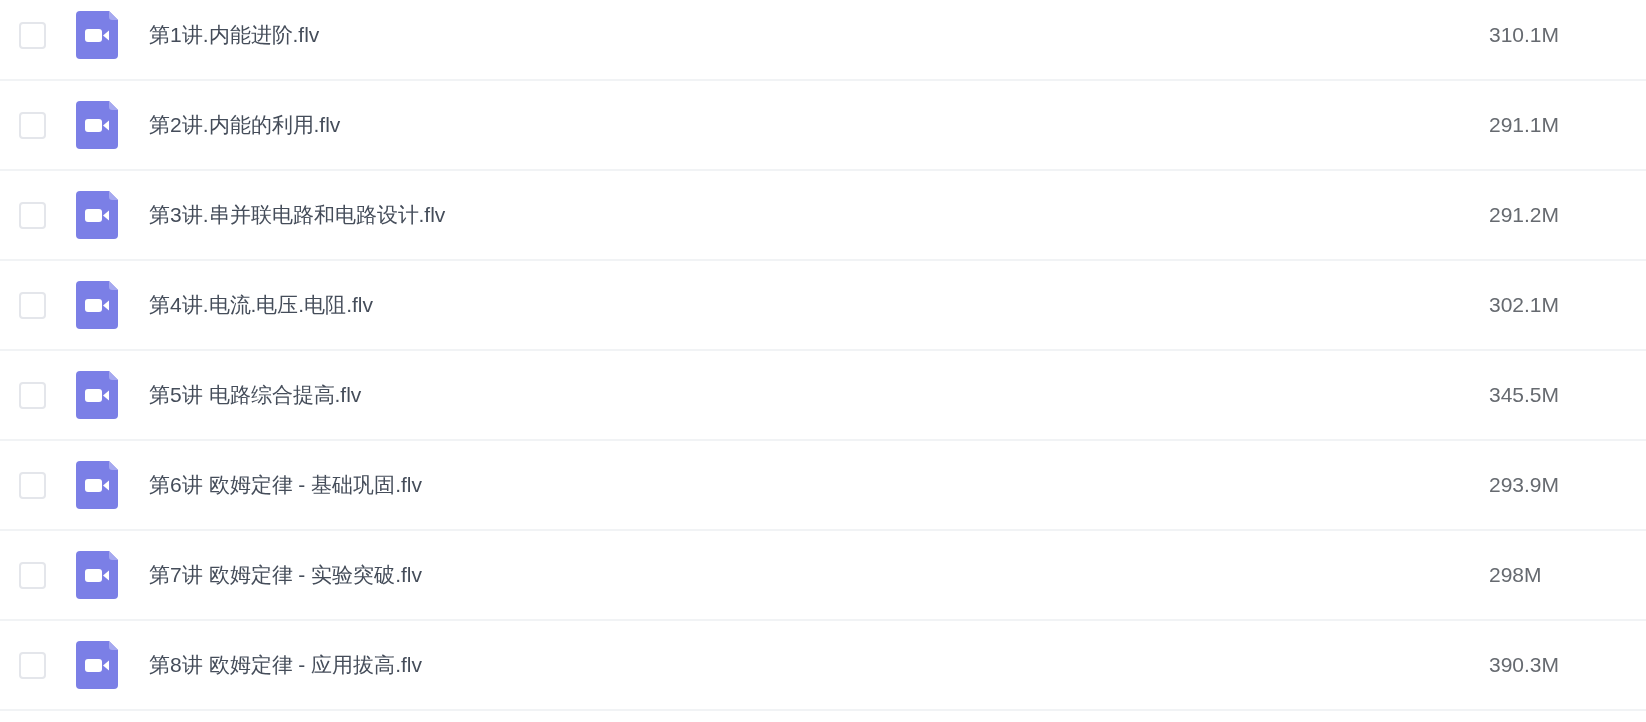 The image size is (1646, 722). Describe the element at coordinates (261, 305) in the screenshot. I see `file-name: 第4讲.电流.电压.电阻.flv` at that location.